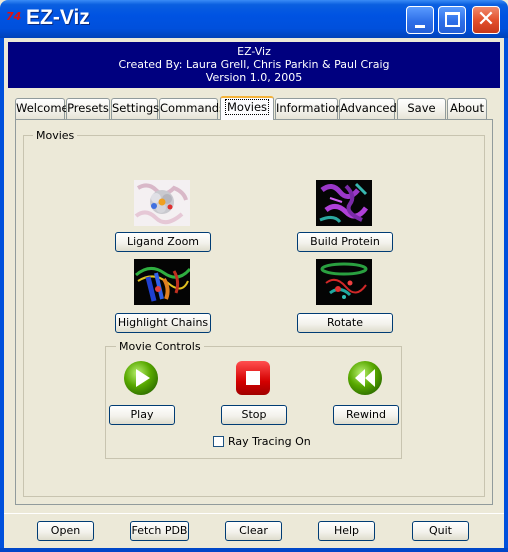 This screenshot has width=508, height=552. What do you see at coordinates (506, 295) in the screenshot?
I see `window-border-right` at bounding box center [506, 295].